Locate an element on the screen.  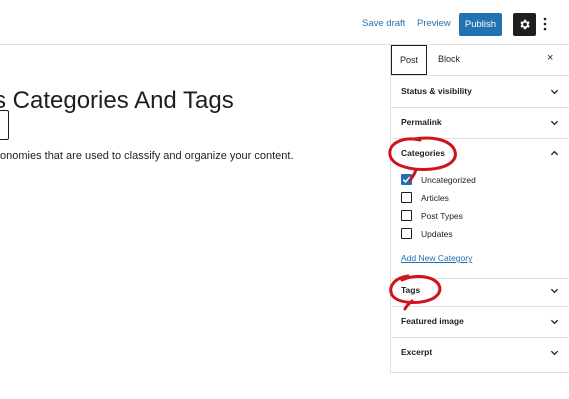
close-icon: × is located at coordinates (550, 58).